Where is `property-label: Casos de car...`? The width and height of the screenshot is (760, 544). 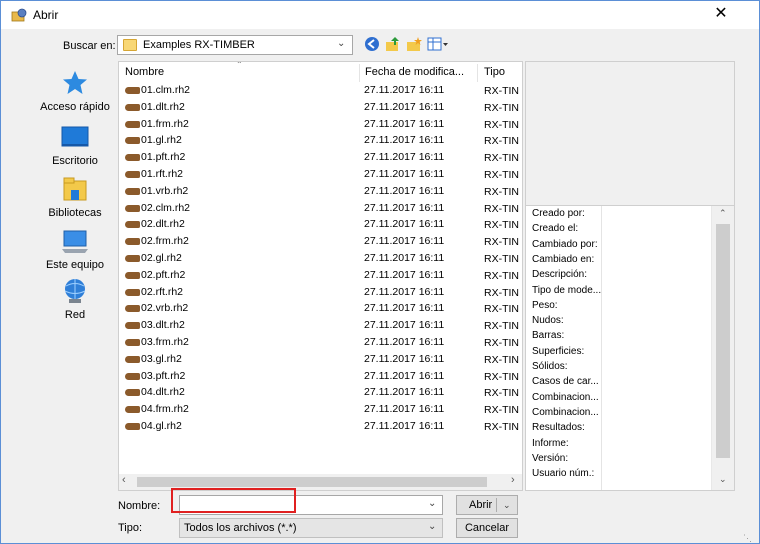 property-label: Casos de car... is located at coordinates (565, 382).